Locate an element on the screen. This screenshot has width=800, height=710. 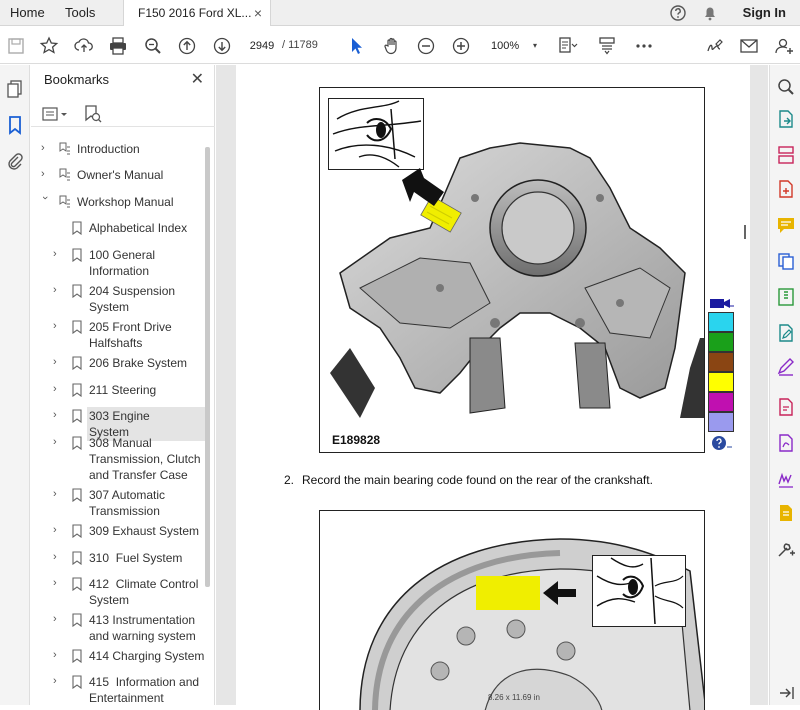
upload-icon is located at coordinates (84, 46).